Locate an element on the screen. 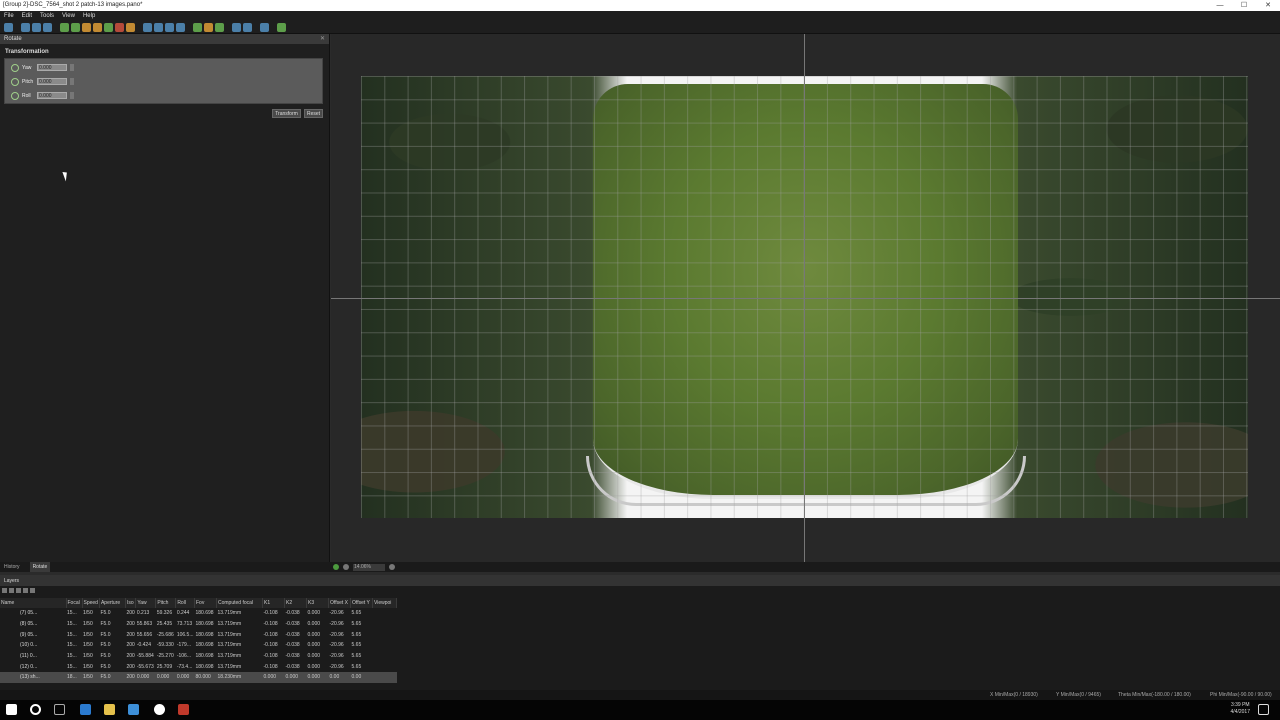 The image size is (1280, 720). move-icon is located at coordinates (147, 27).